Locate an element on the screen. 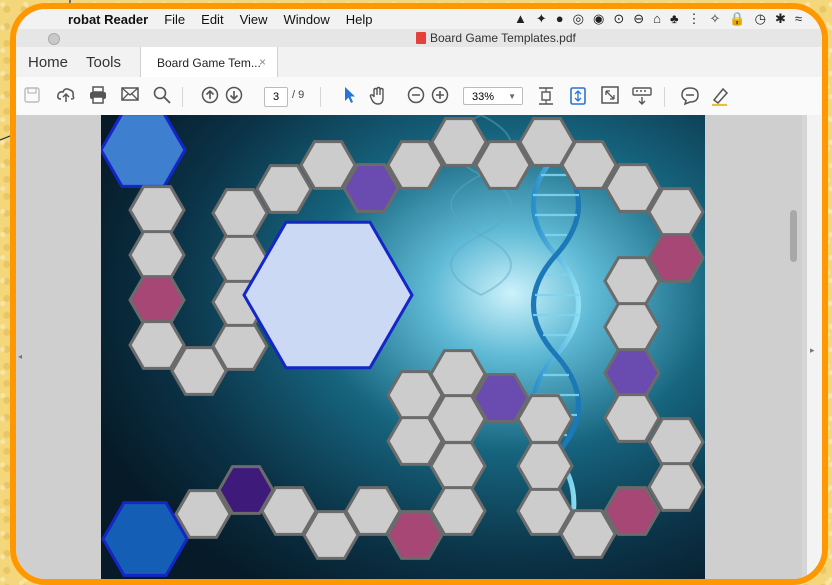 The width and height of the screenshot is (832, 585). read-mode-icon is located at coordinates (642, 96).